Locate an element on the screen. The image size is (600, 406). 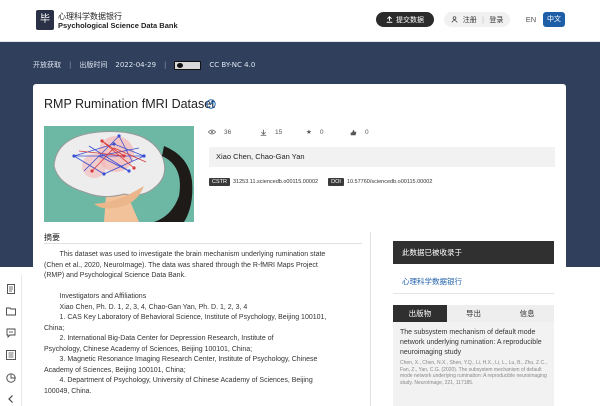
auth-group: 注册 | 登录 is located at coordinates (477, 19).